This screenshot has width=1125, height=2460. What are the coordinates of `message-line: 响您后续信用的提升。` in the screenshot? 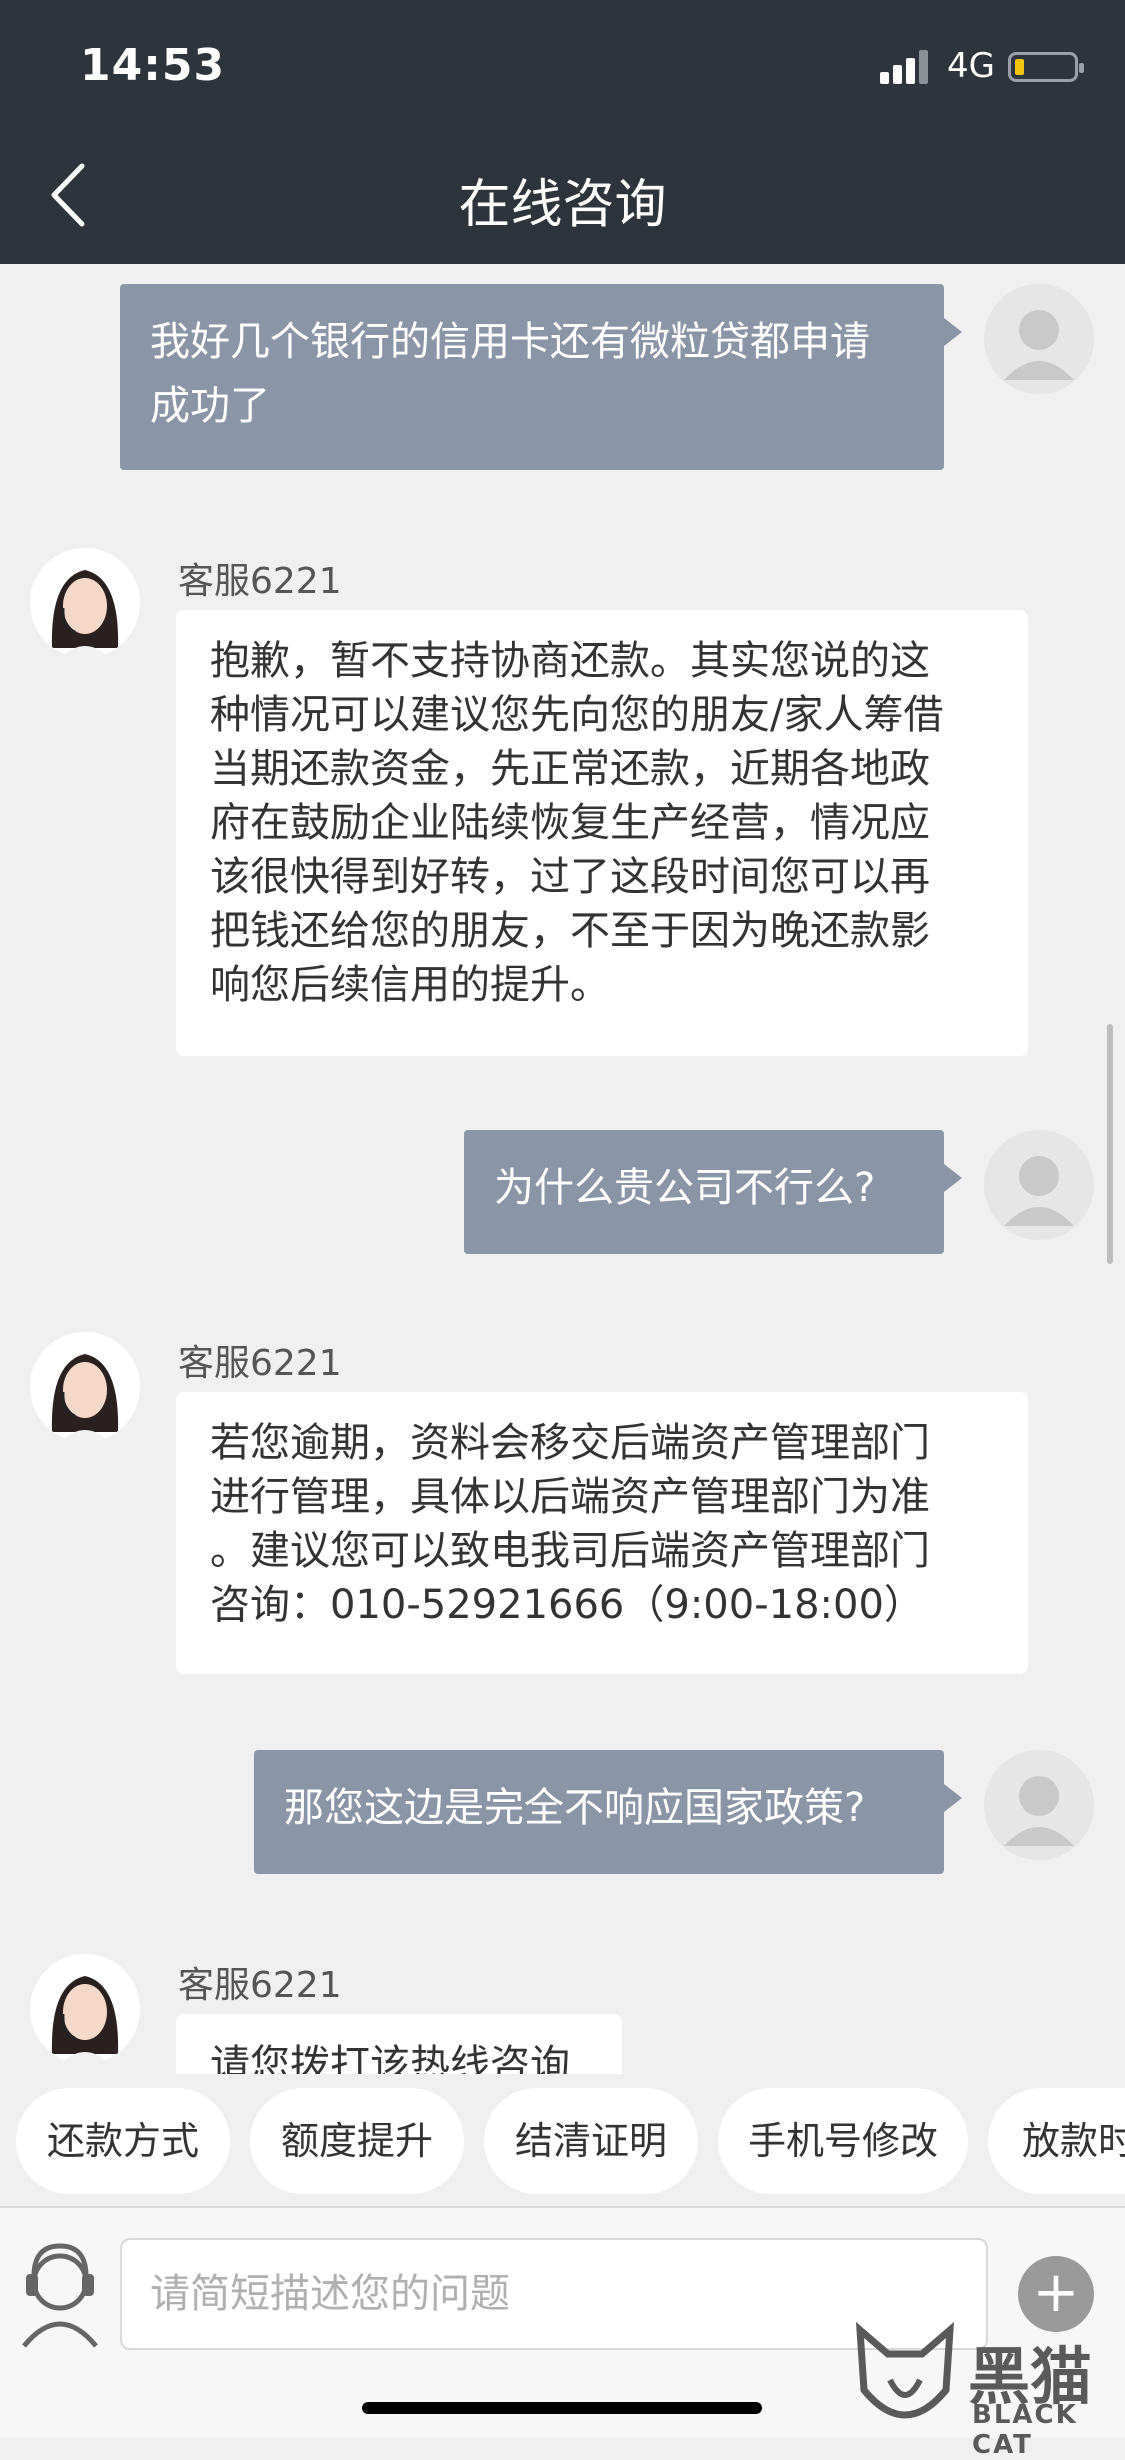 It's located at (410, 985).